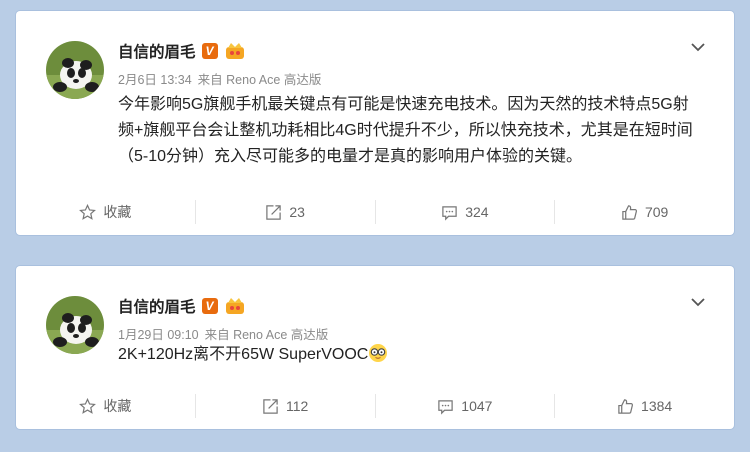 The width and height of the screenshot is (750, 452). I want to click on post-meta: 1月29日 09:10 来自 Reno Ace 高达版, so click(223, 333).